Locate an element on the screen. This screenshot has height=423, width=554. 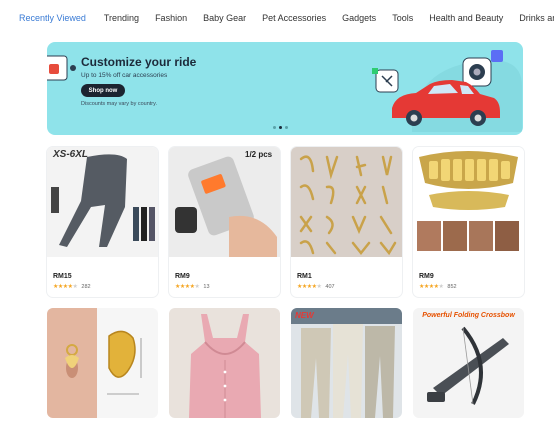
product-card: NEW is located at coordinates (346, 363).